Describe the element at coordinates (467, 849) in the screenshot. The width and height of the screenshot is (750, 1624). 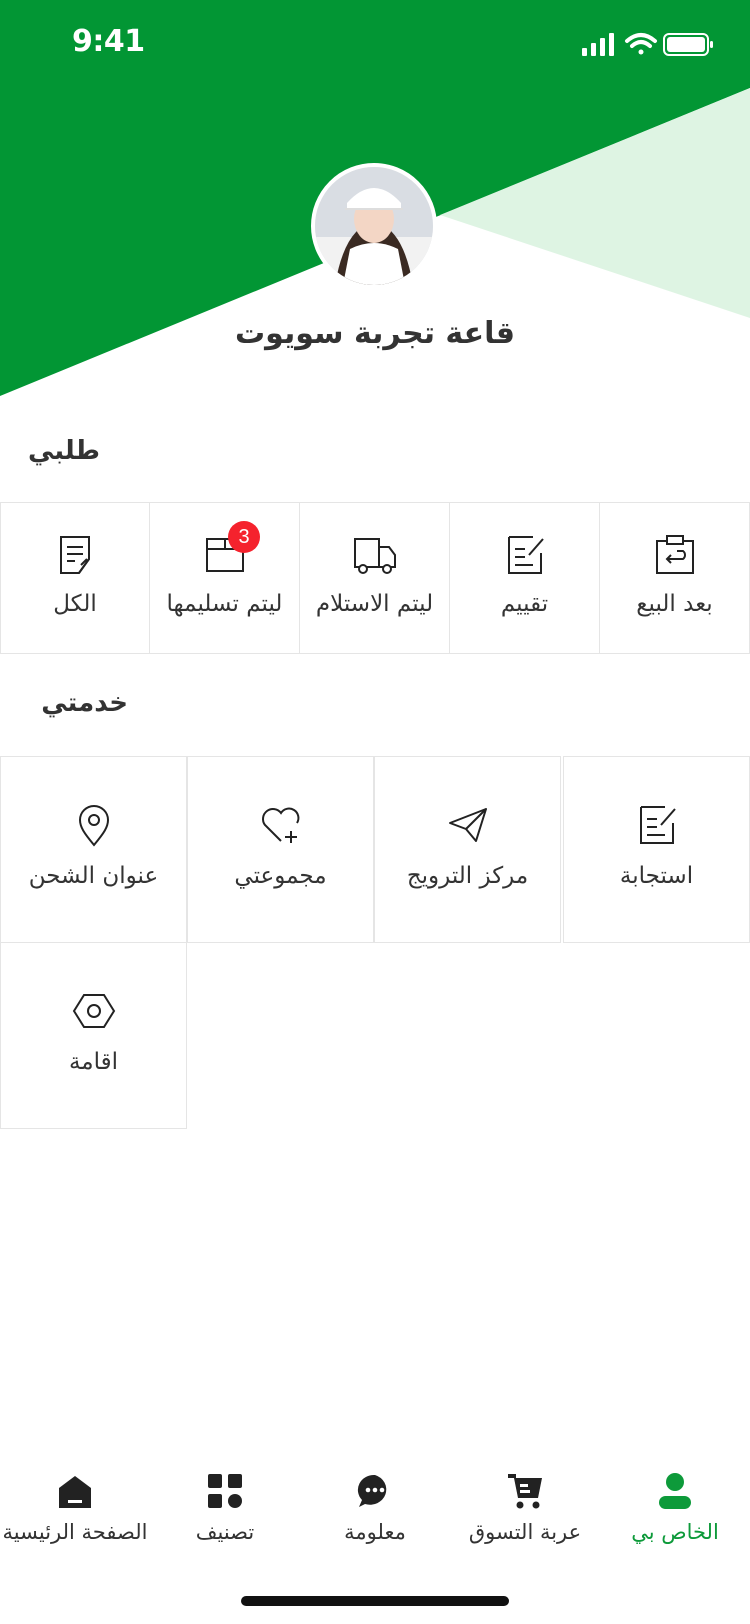
I see `service-promotion-center: مركز الترويج` at that location.